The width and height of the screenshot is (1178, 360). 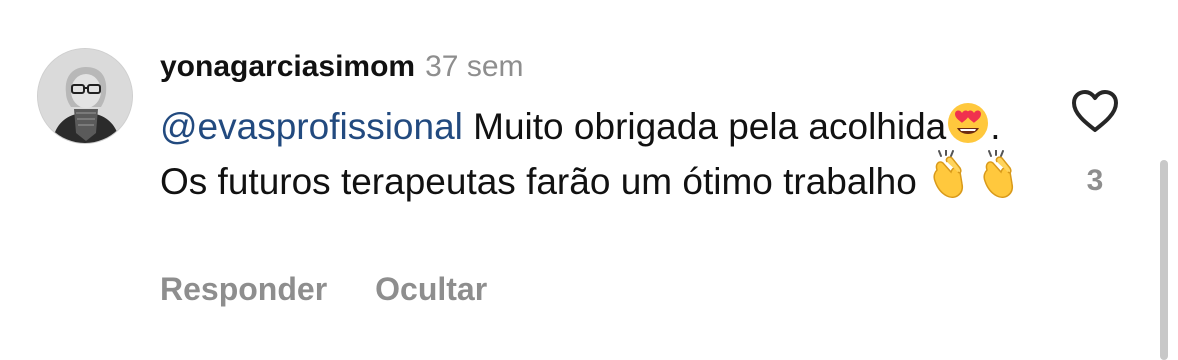 I want to click on comment-header: yonagarciasimom 37 sem, so click(x=342, y=67).